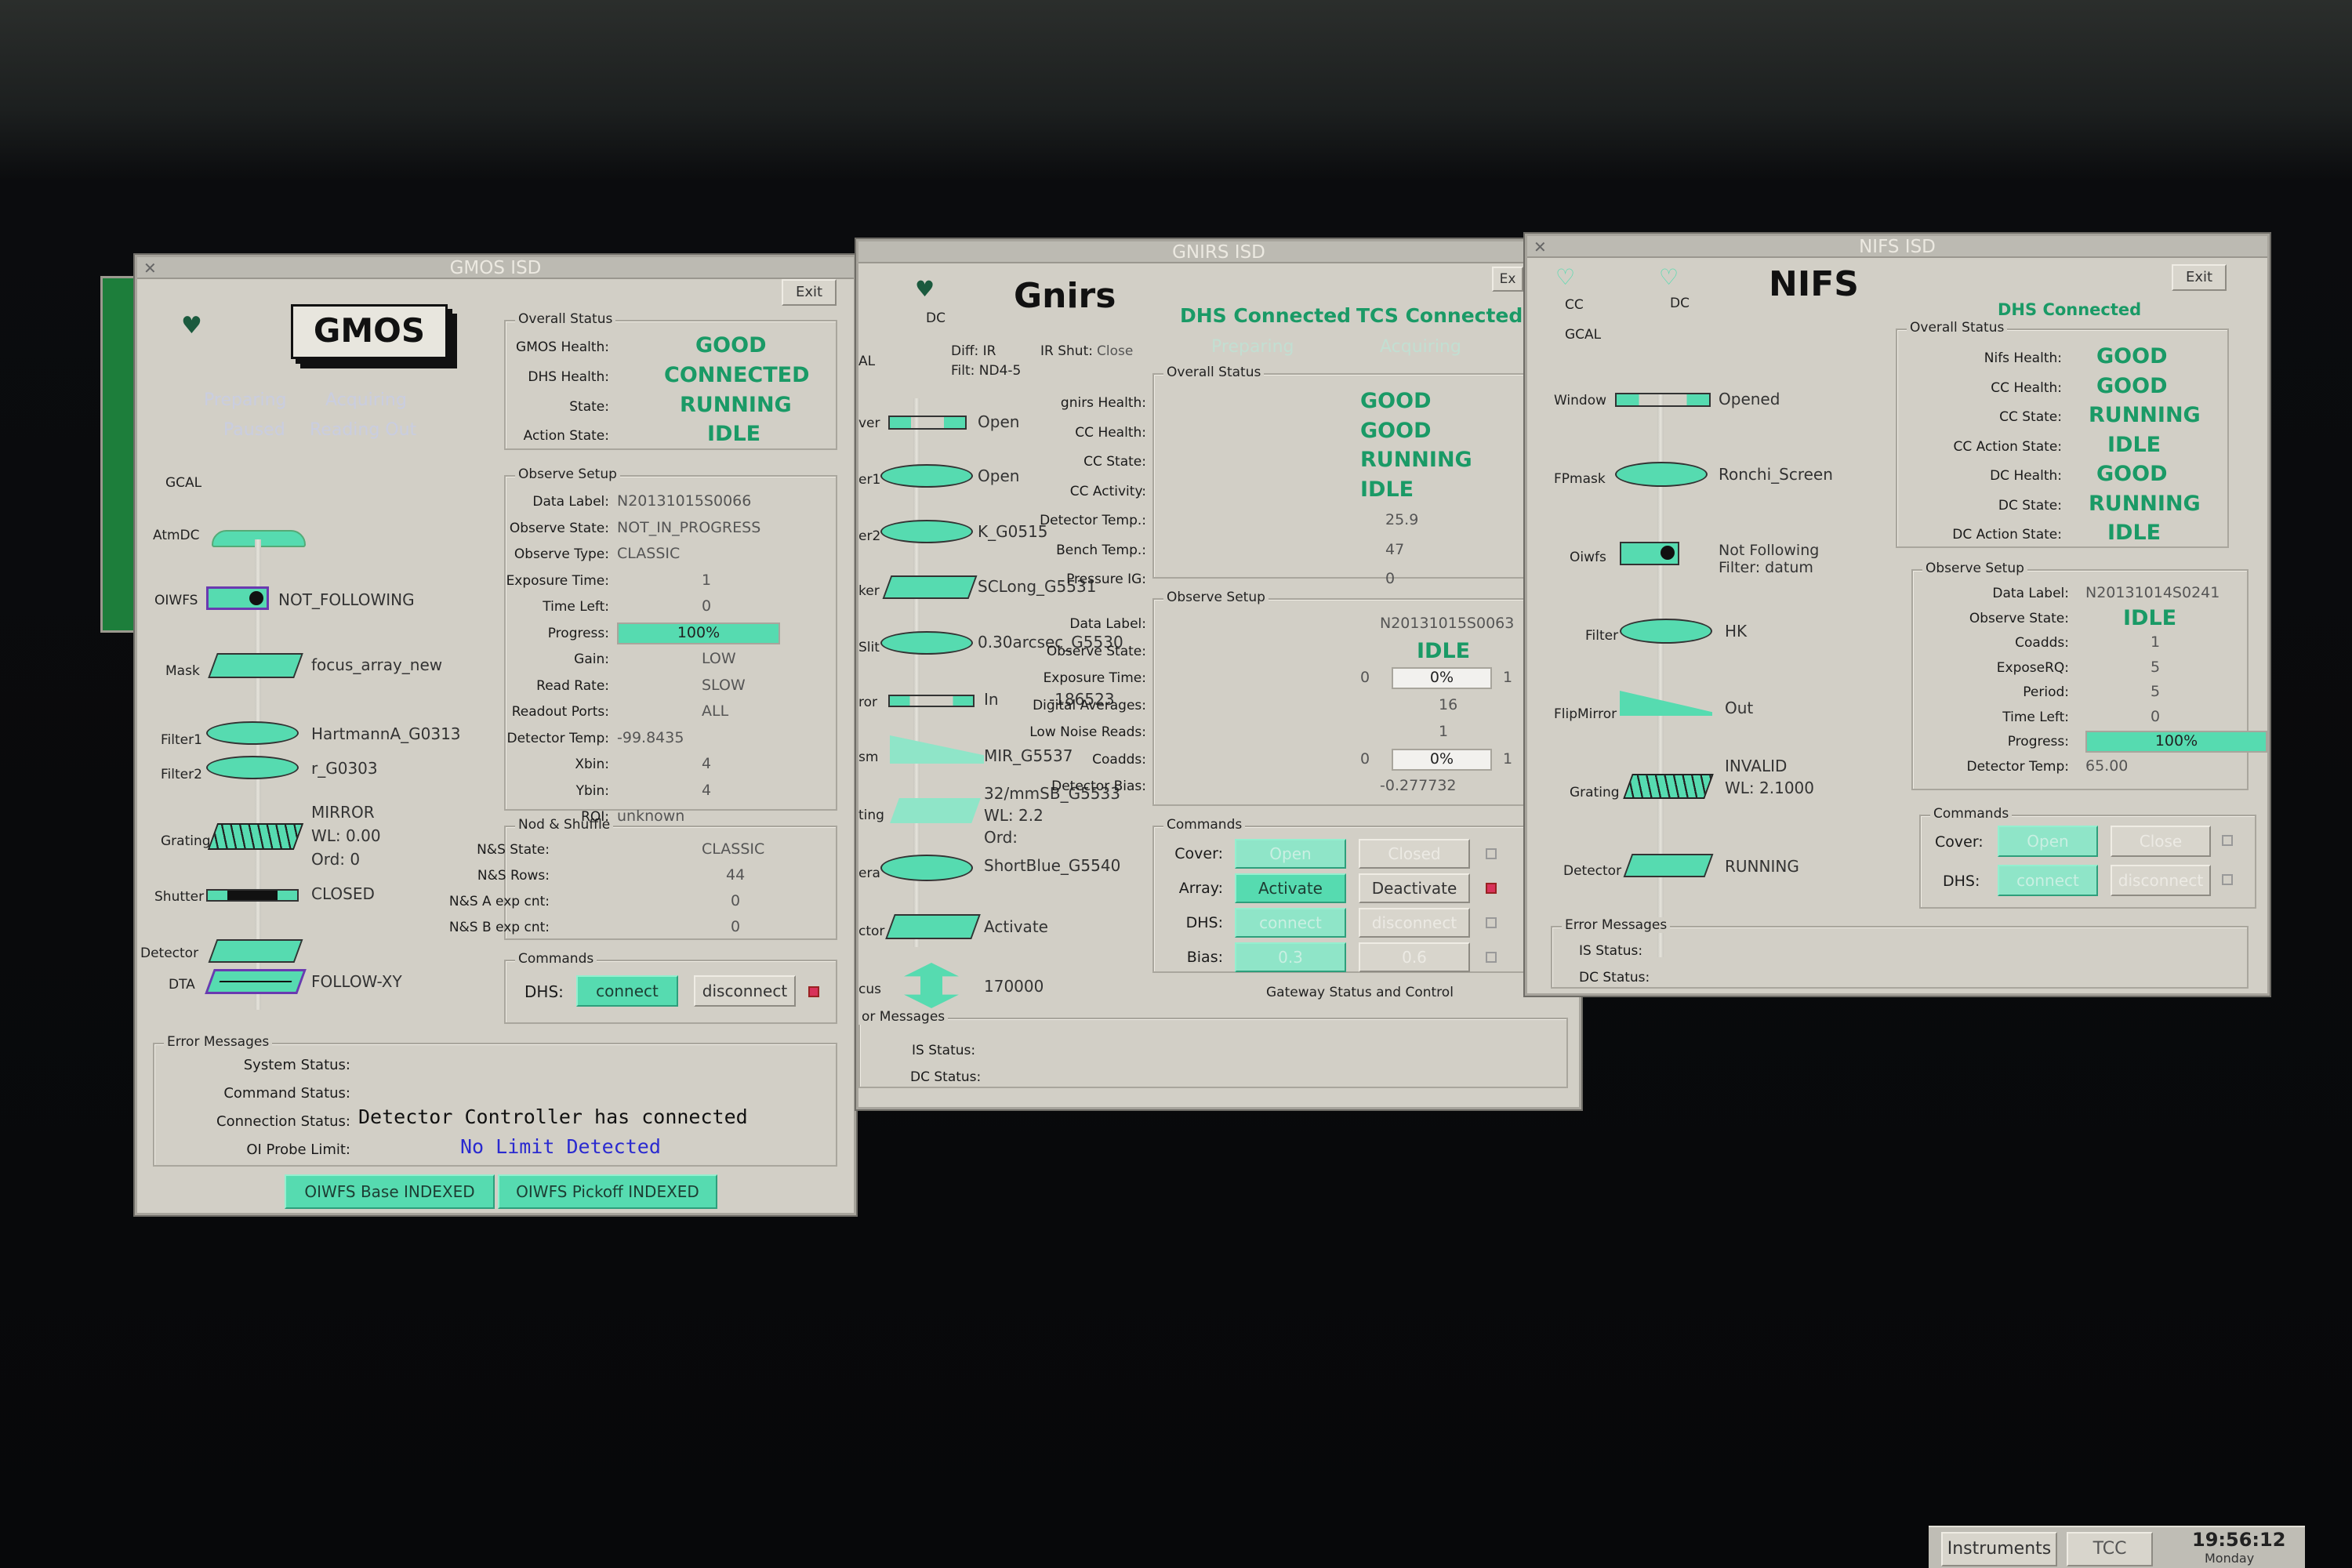  What do you see at coordinates (1218, 252) in the screenshot?
I see `gnirs-titlebar: GNIRS ISD` at bounding box center [1218, 252].